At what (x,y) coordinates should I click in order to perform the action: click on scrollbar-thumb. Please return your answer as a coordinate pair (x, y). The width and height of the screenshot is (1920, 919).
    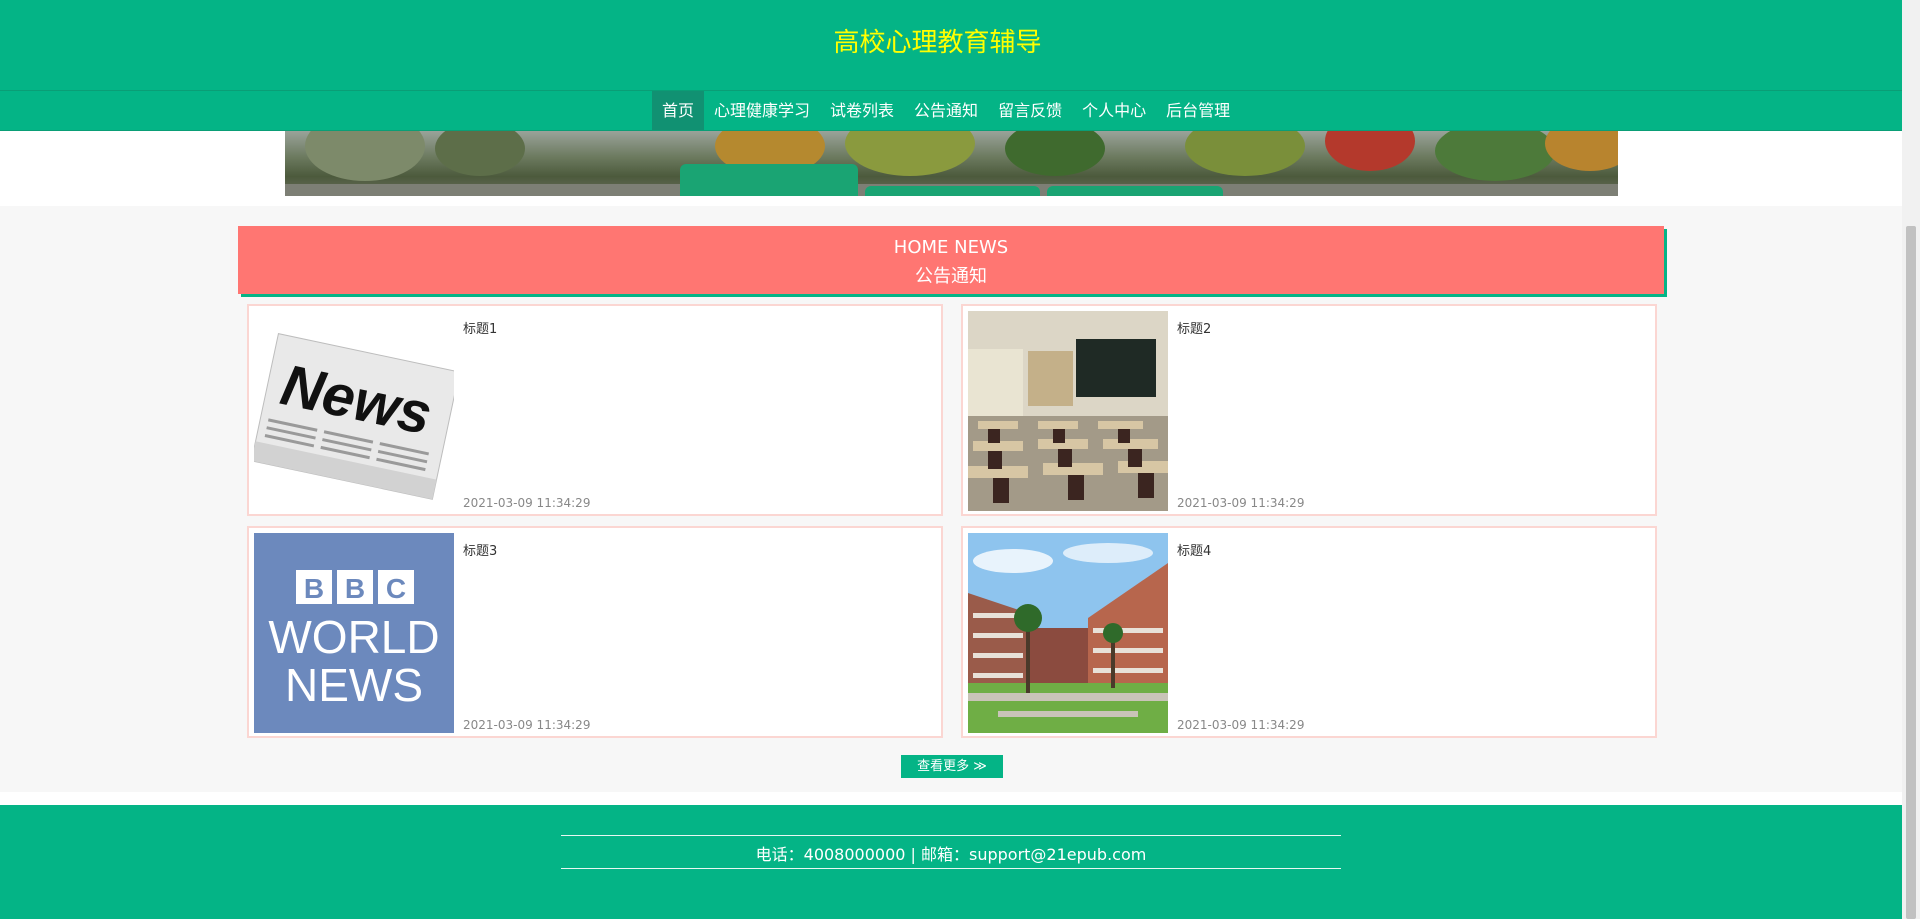
    Looking at the image, I should click on (1911, 572).